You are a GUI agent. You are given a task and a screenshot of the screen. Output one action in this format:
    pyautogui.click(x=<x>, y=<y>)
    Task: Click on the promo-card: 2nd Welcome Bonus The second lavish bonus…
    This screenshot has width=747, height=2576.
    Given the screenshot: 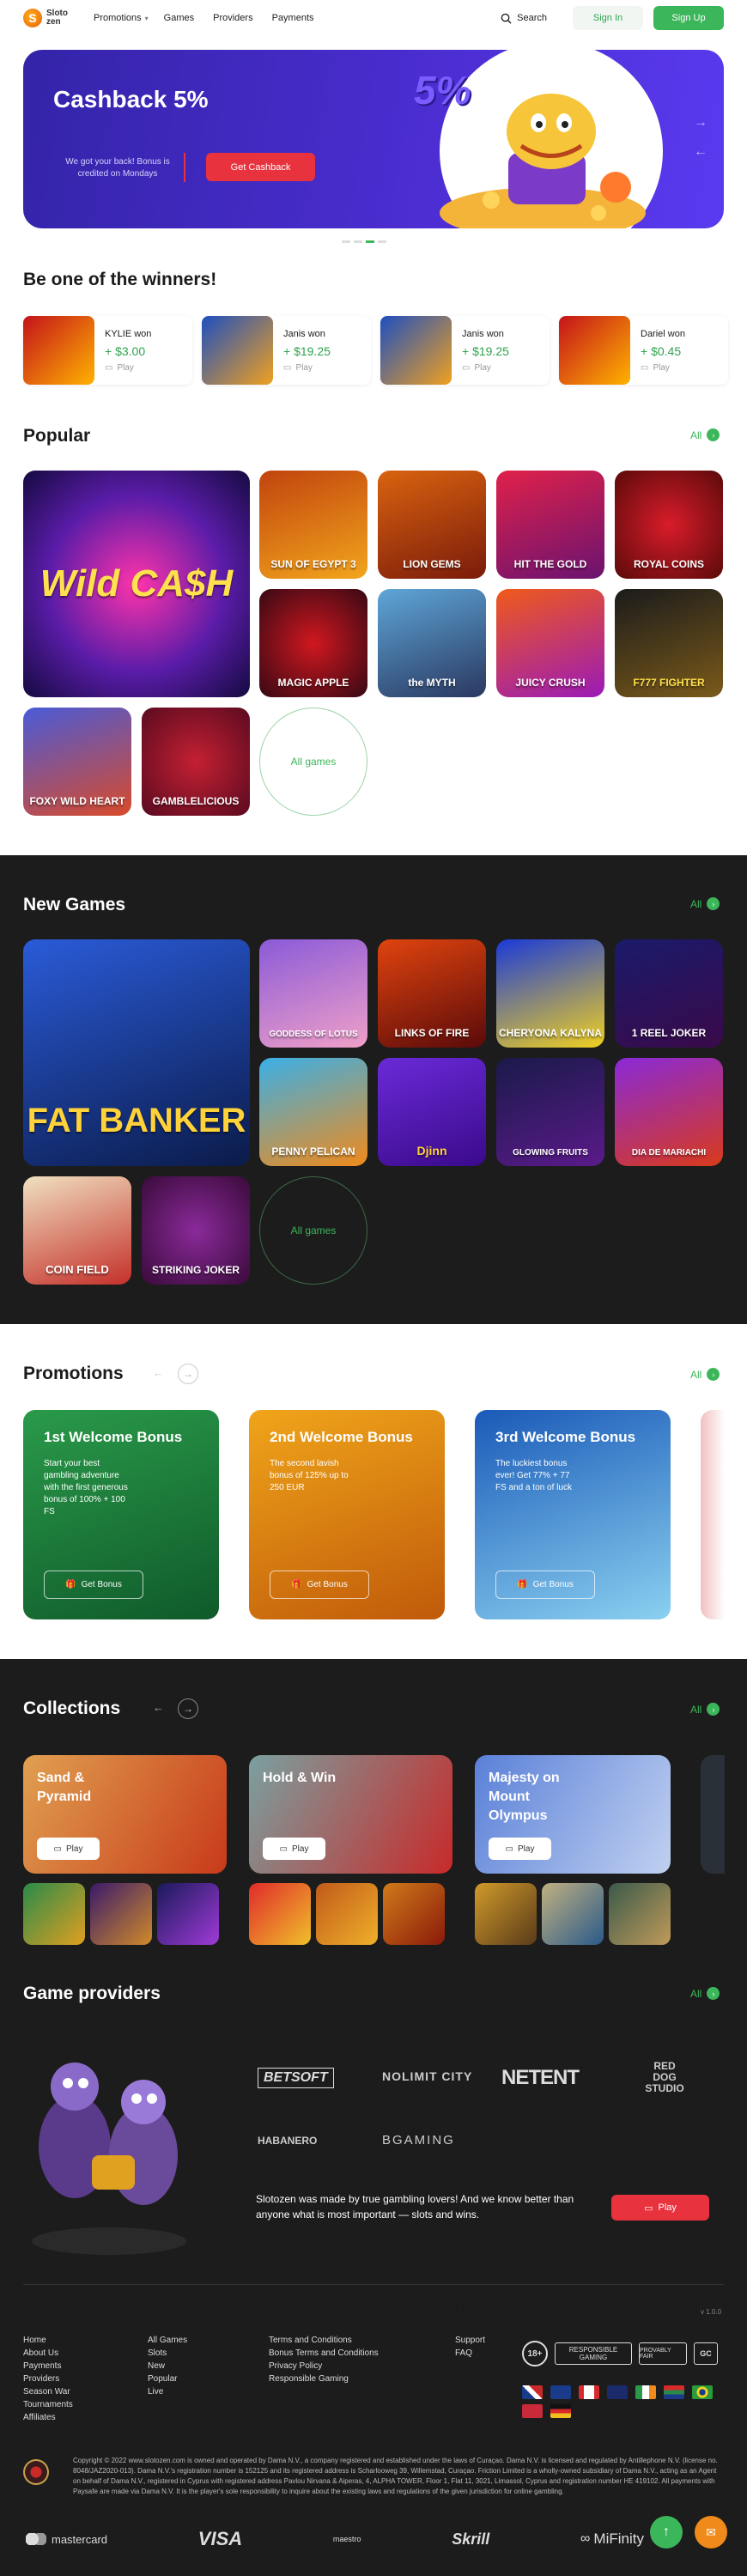 What is the action you would take?
    pyautogui.click(x=347, y=1514)
    